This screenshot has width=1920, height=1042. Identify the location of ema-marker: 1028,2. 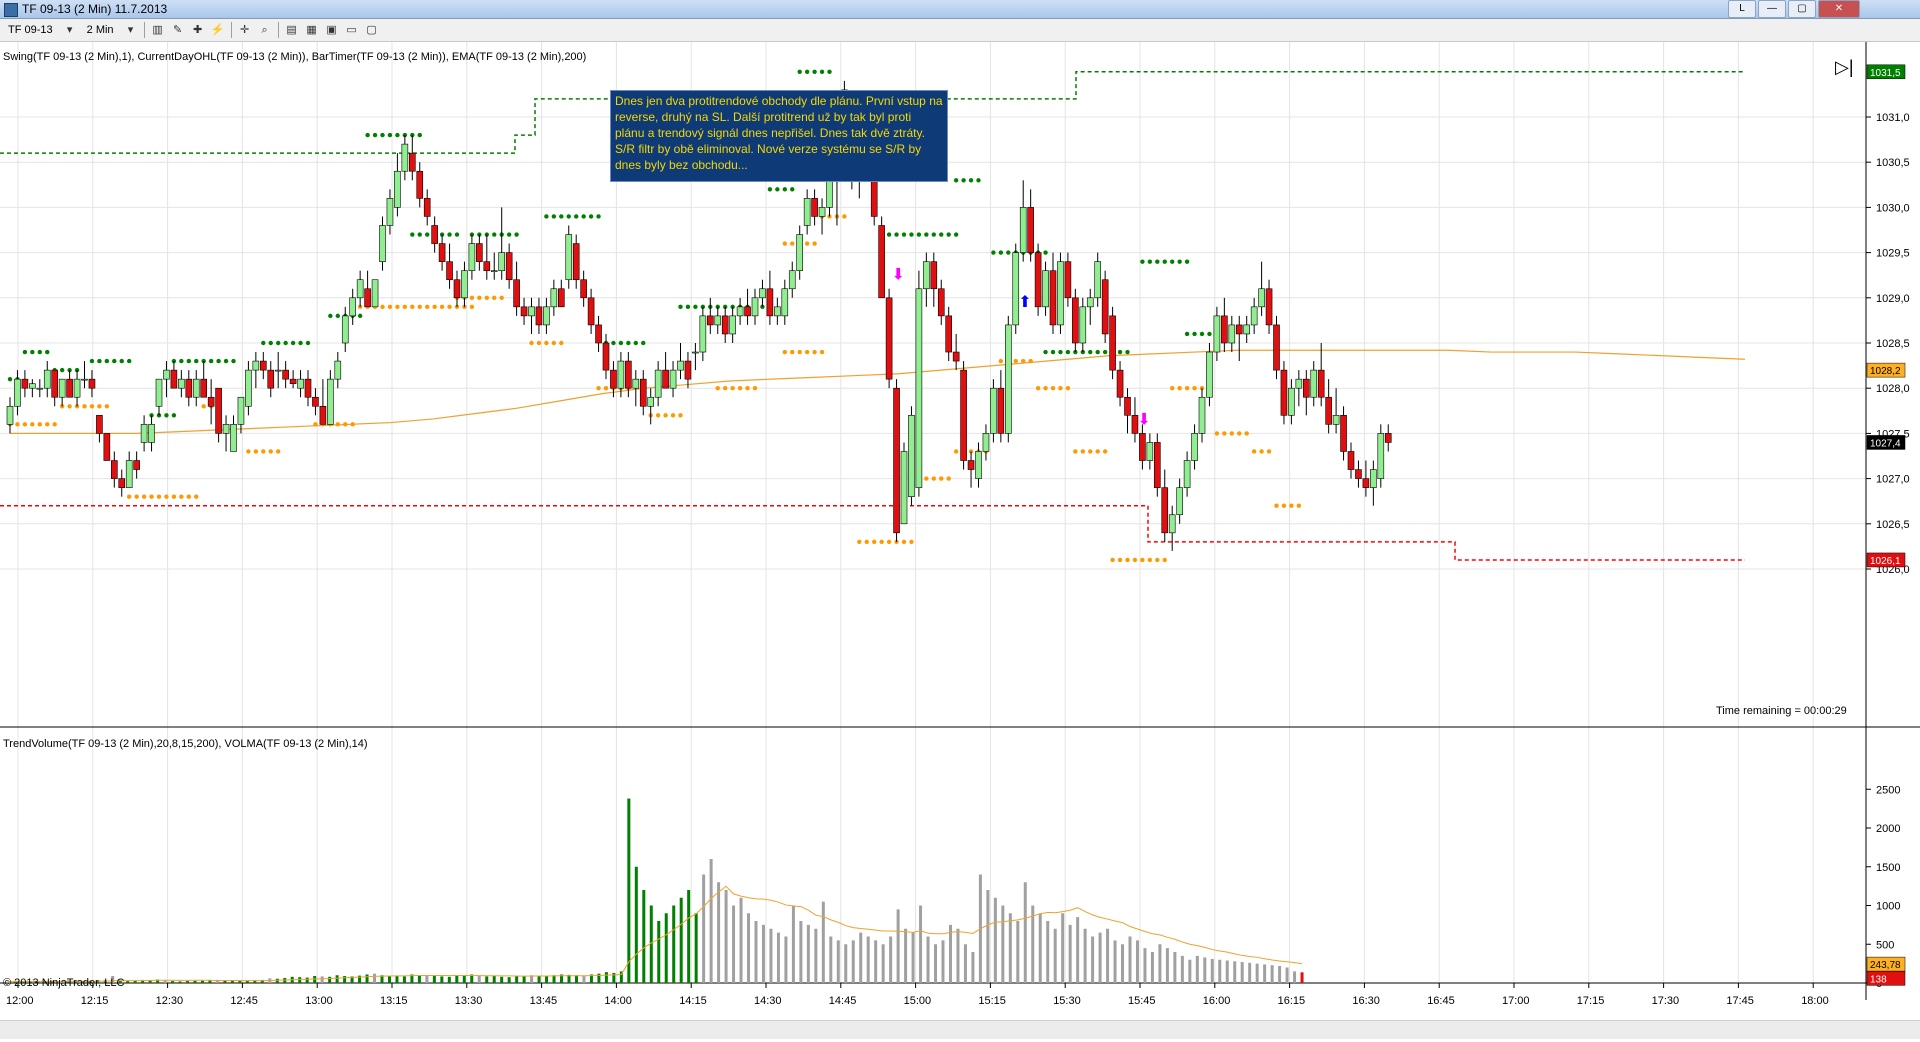
(1885, 371).